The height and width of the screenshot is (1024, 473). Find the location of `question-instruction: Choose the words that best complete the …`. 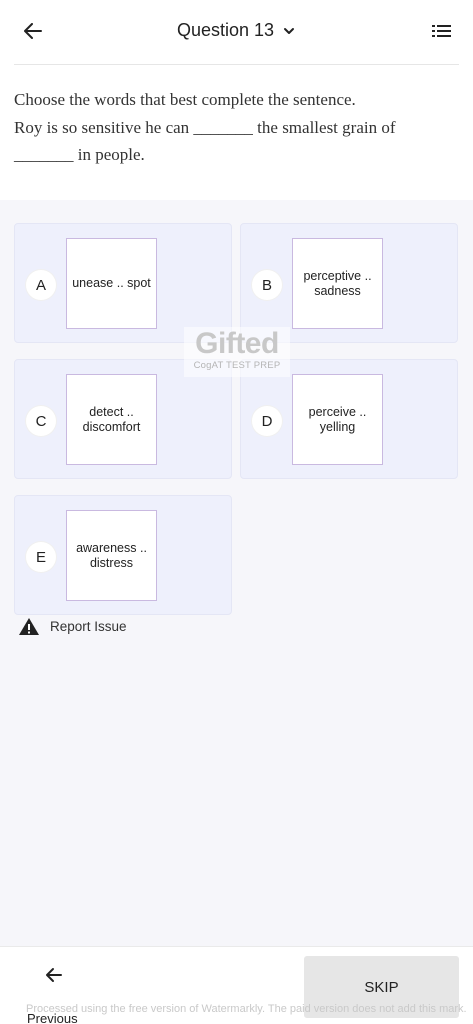

question-instruction: Choose the words that best complete the … is located at coordinates (185, 99).